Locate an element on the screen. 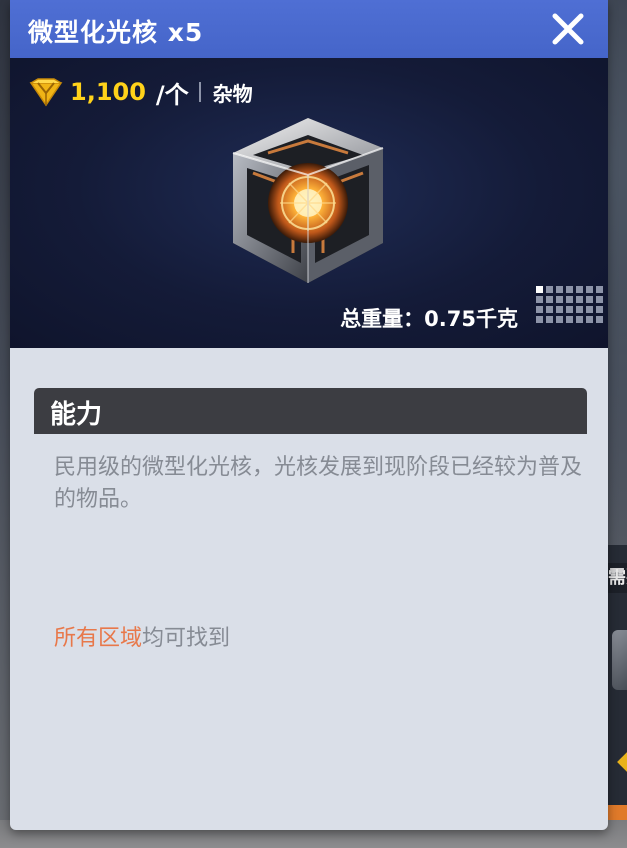  price-divider is located at coordinates (199, 92).